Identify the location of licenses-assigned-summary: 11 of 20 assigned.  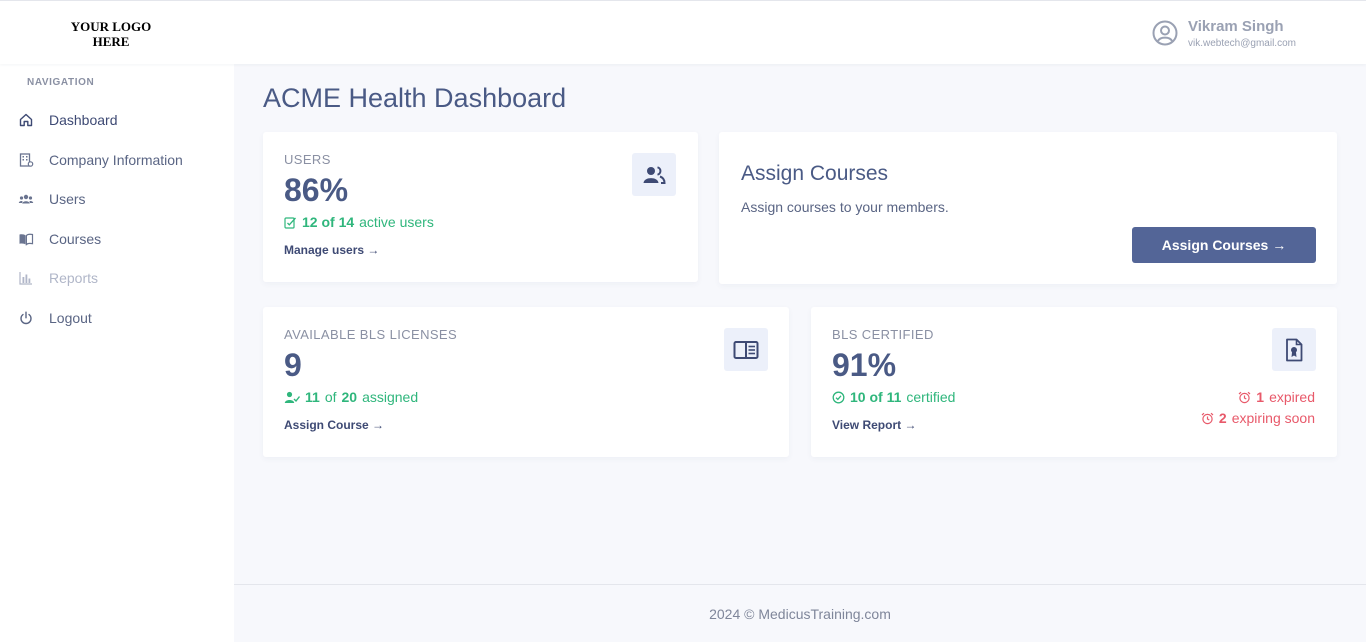
(351, 397).